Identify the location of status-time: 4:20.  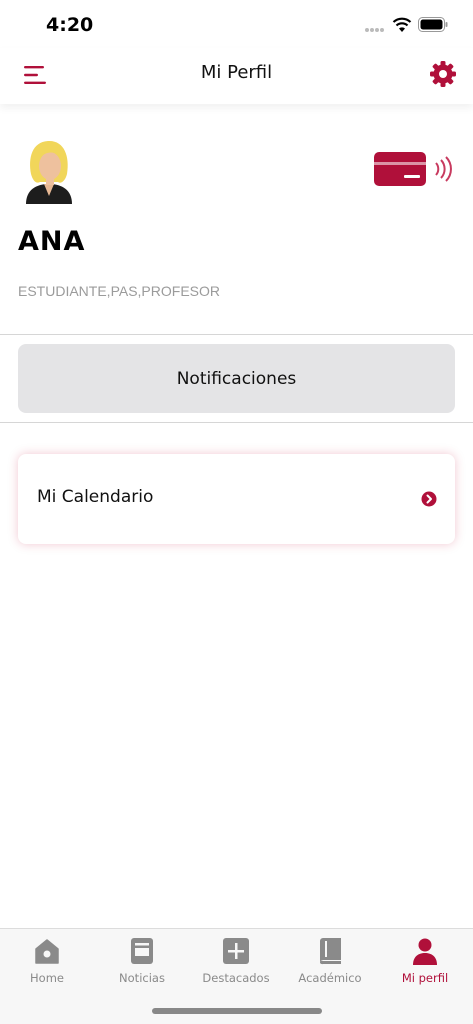
(70, 25).